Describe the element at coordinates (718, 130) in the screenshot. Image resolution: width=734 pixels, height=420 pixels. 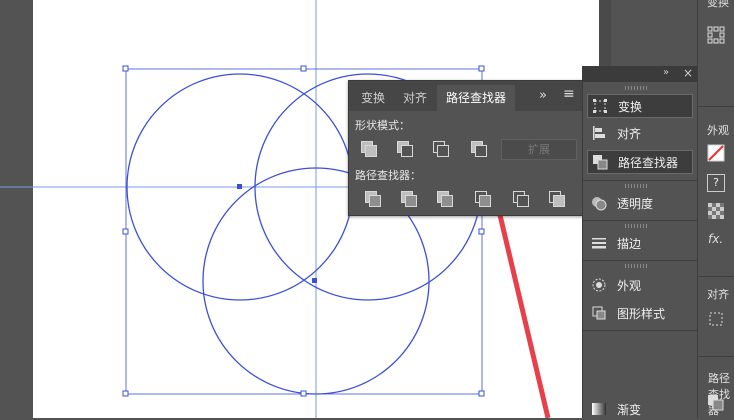
I see `strip-appearance-label: 外观` at that location.